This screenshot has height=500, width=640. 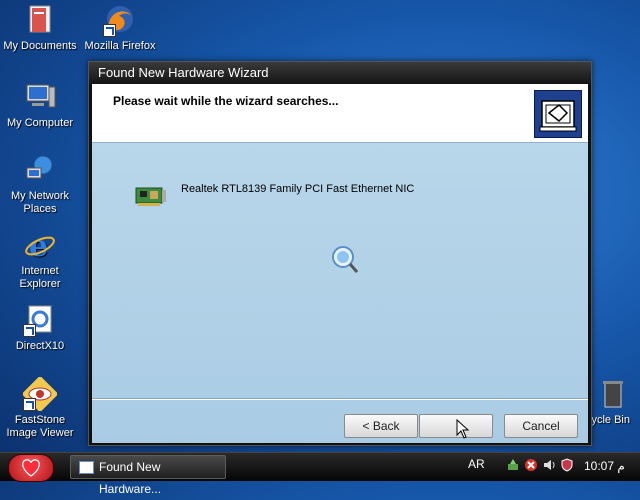 What do you see at coordinates (40, 320) in the screenshot?
I see `directx-icon` at bounding box center [40, 320].